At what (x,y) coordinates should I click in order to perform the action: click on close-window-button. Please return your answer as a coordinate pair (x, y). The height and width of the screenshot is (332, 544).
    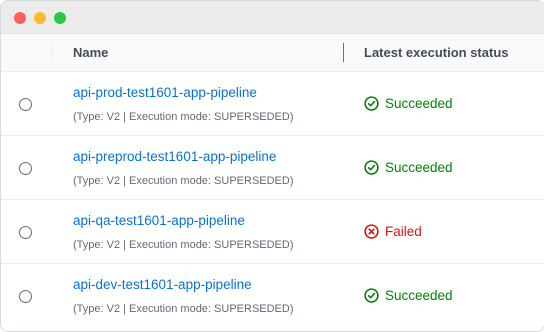
    Looking at the image, I should click on (20, 18).